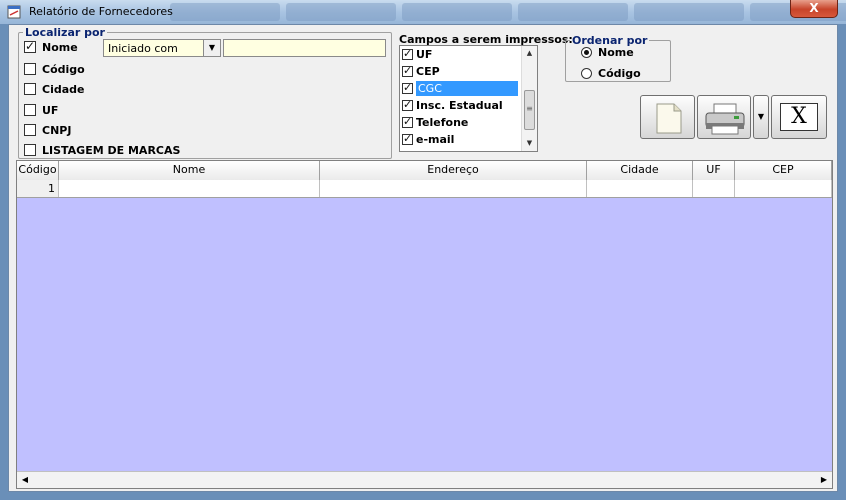 The height and width of the screenshot is (500, 846). I want to click on column-header-uf: UF, so click(714, 170).